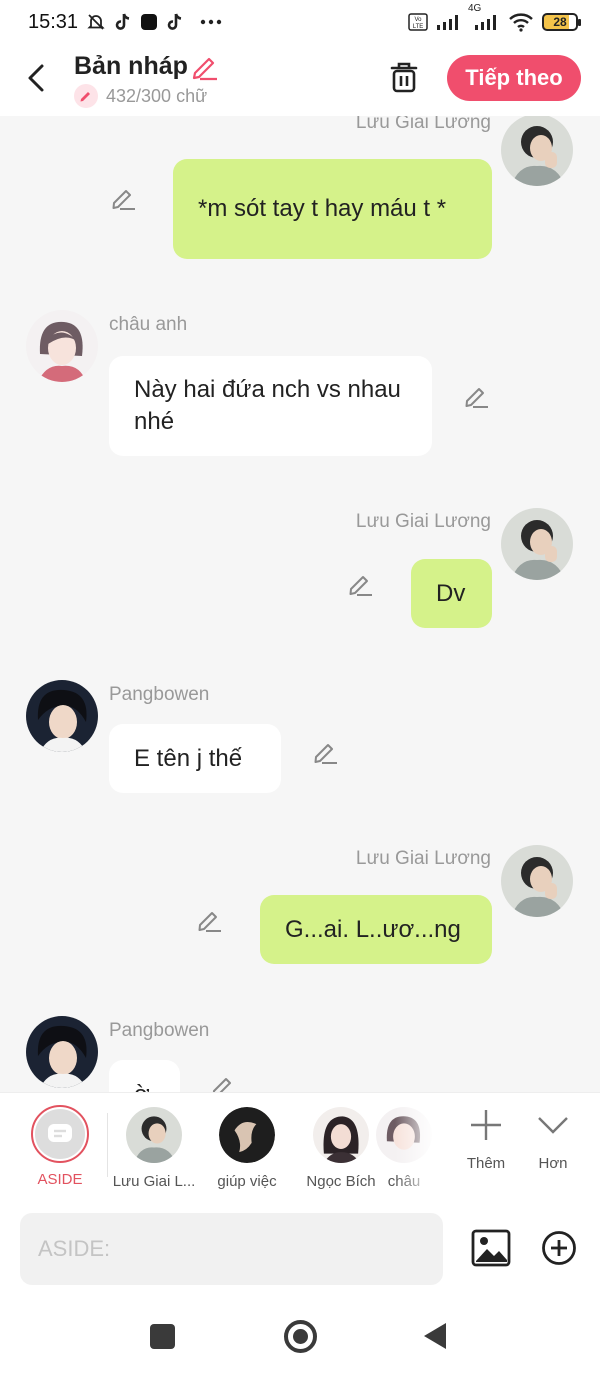 This screenshot has height=1375, width=600. I want to click on next-button: Tiếp theo, so click(514, 78).